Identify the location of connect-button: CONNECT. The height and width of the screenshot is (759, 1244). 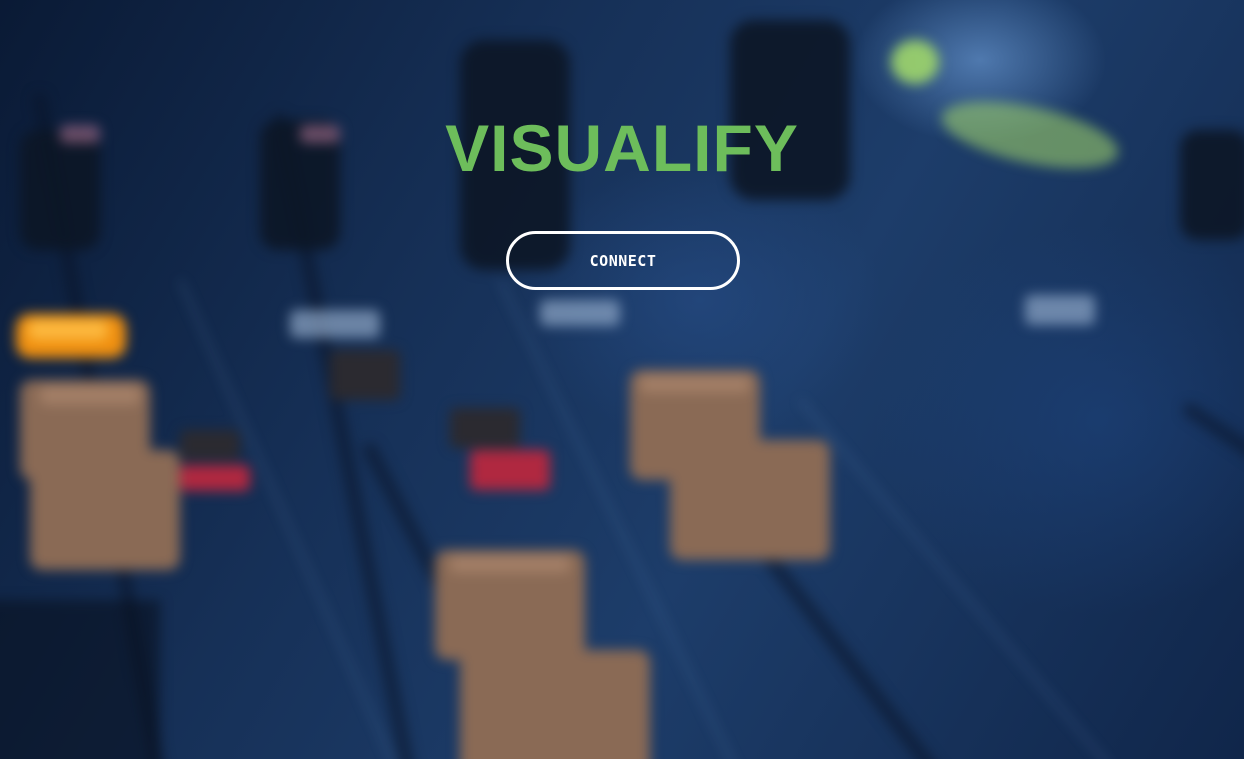
(623, 260).